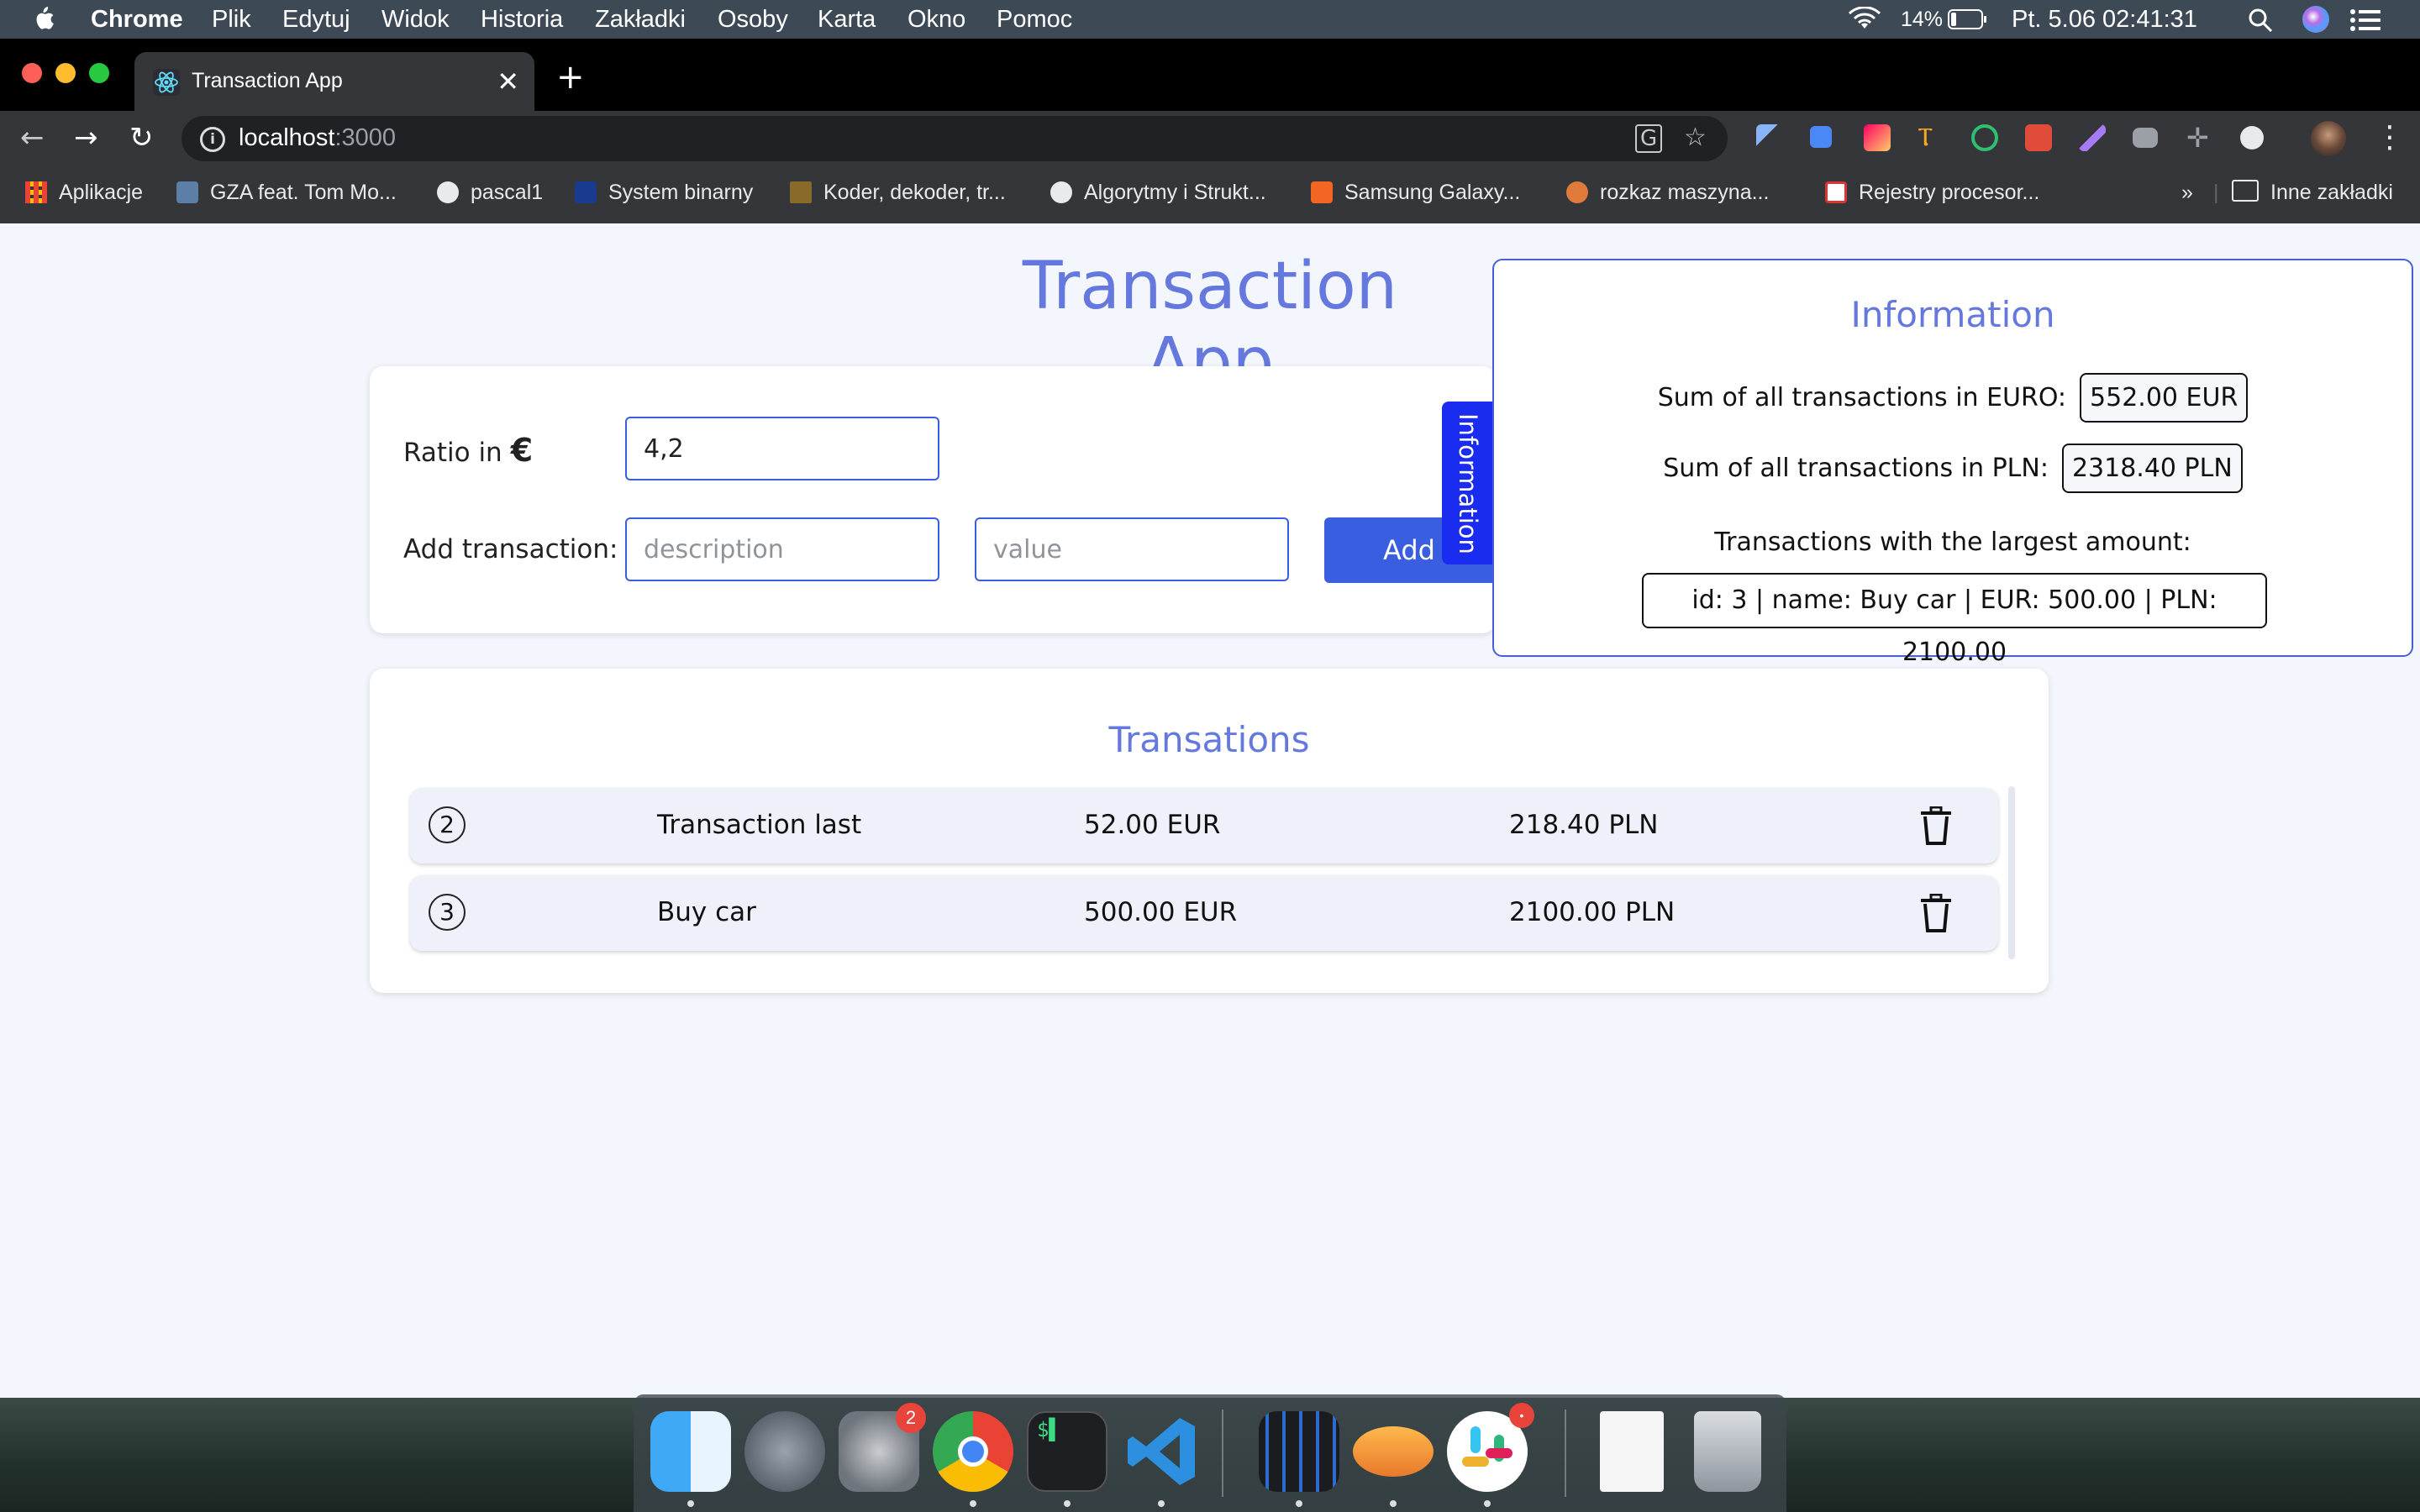  I want to click on apple-icon, so click(43, 18).